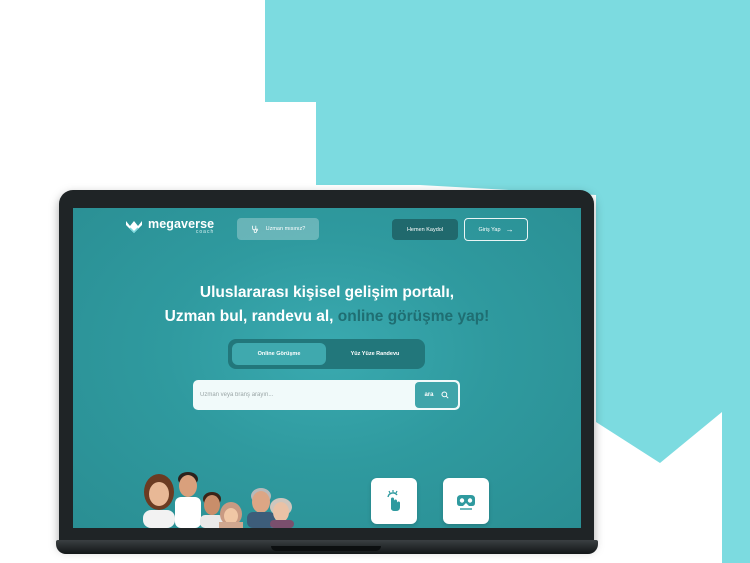 This screenshot has height=563, width=750. I want to click on arrow-right-icon: →, so click(509, 229).